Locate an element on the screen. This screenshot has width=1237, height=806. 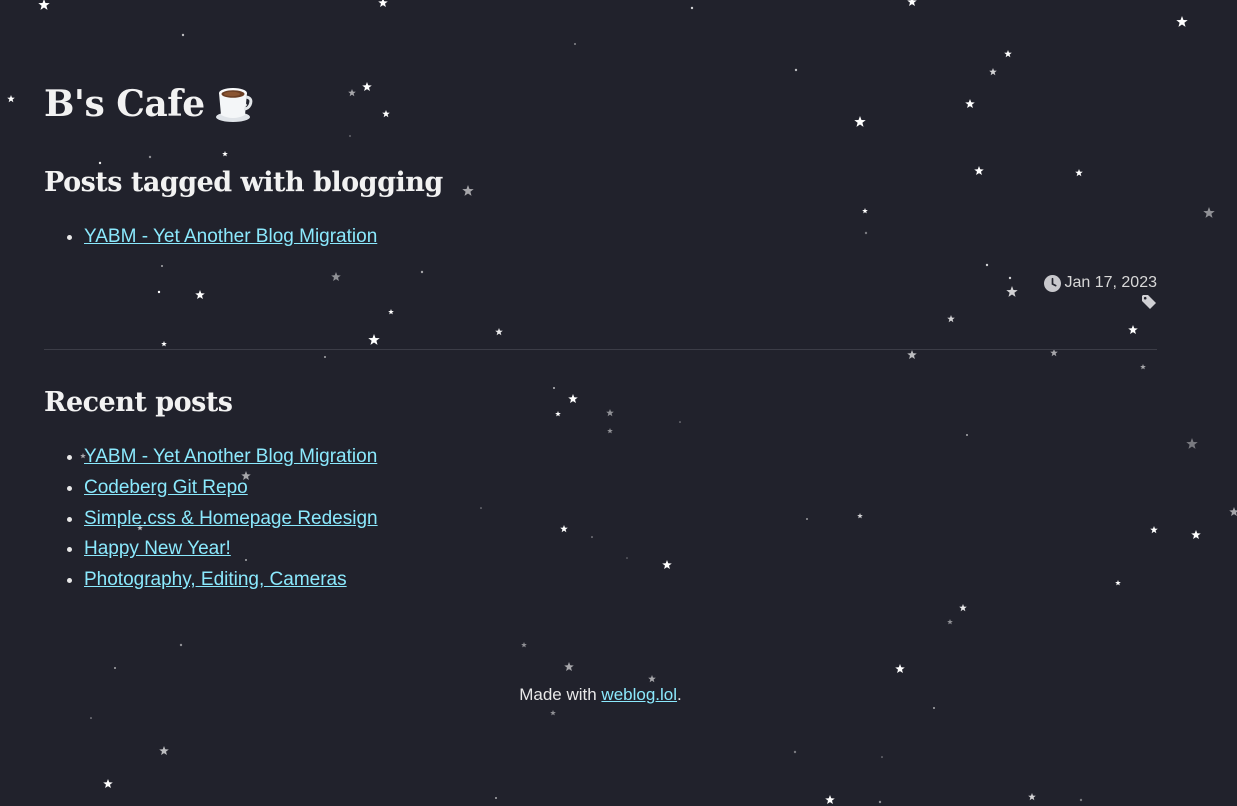
post-link-yabm: YABM - Yet Another Blog Migration is located at coordinates (230, 236).